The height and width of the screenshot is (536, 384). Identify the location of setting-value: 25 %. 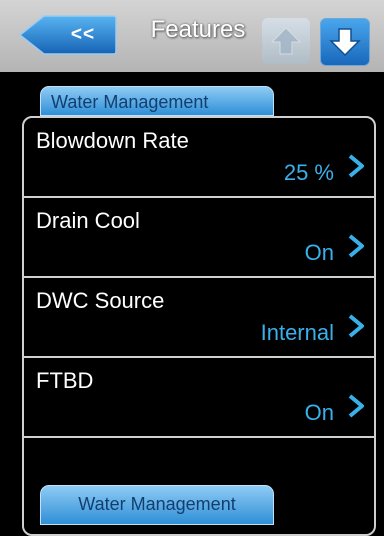
(308, 172).